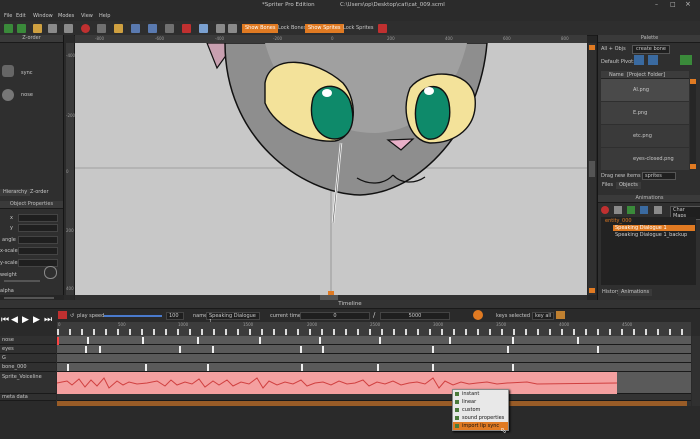 This screenshot has width=700, height=439. What do you see at coordinates (52, 28) in the screenshot?
I see `copy-icon` at bounding box center [52, 28].